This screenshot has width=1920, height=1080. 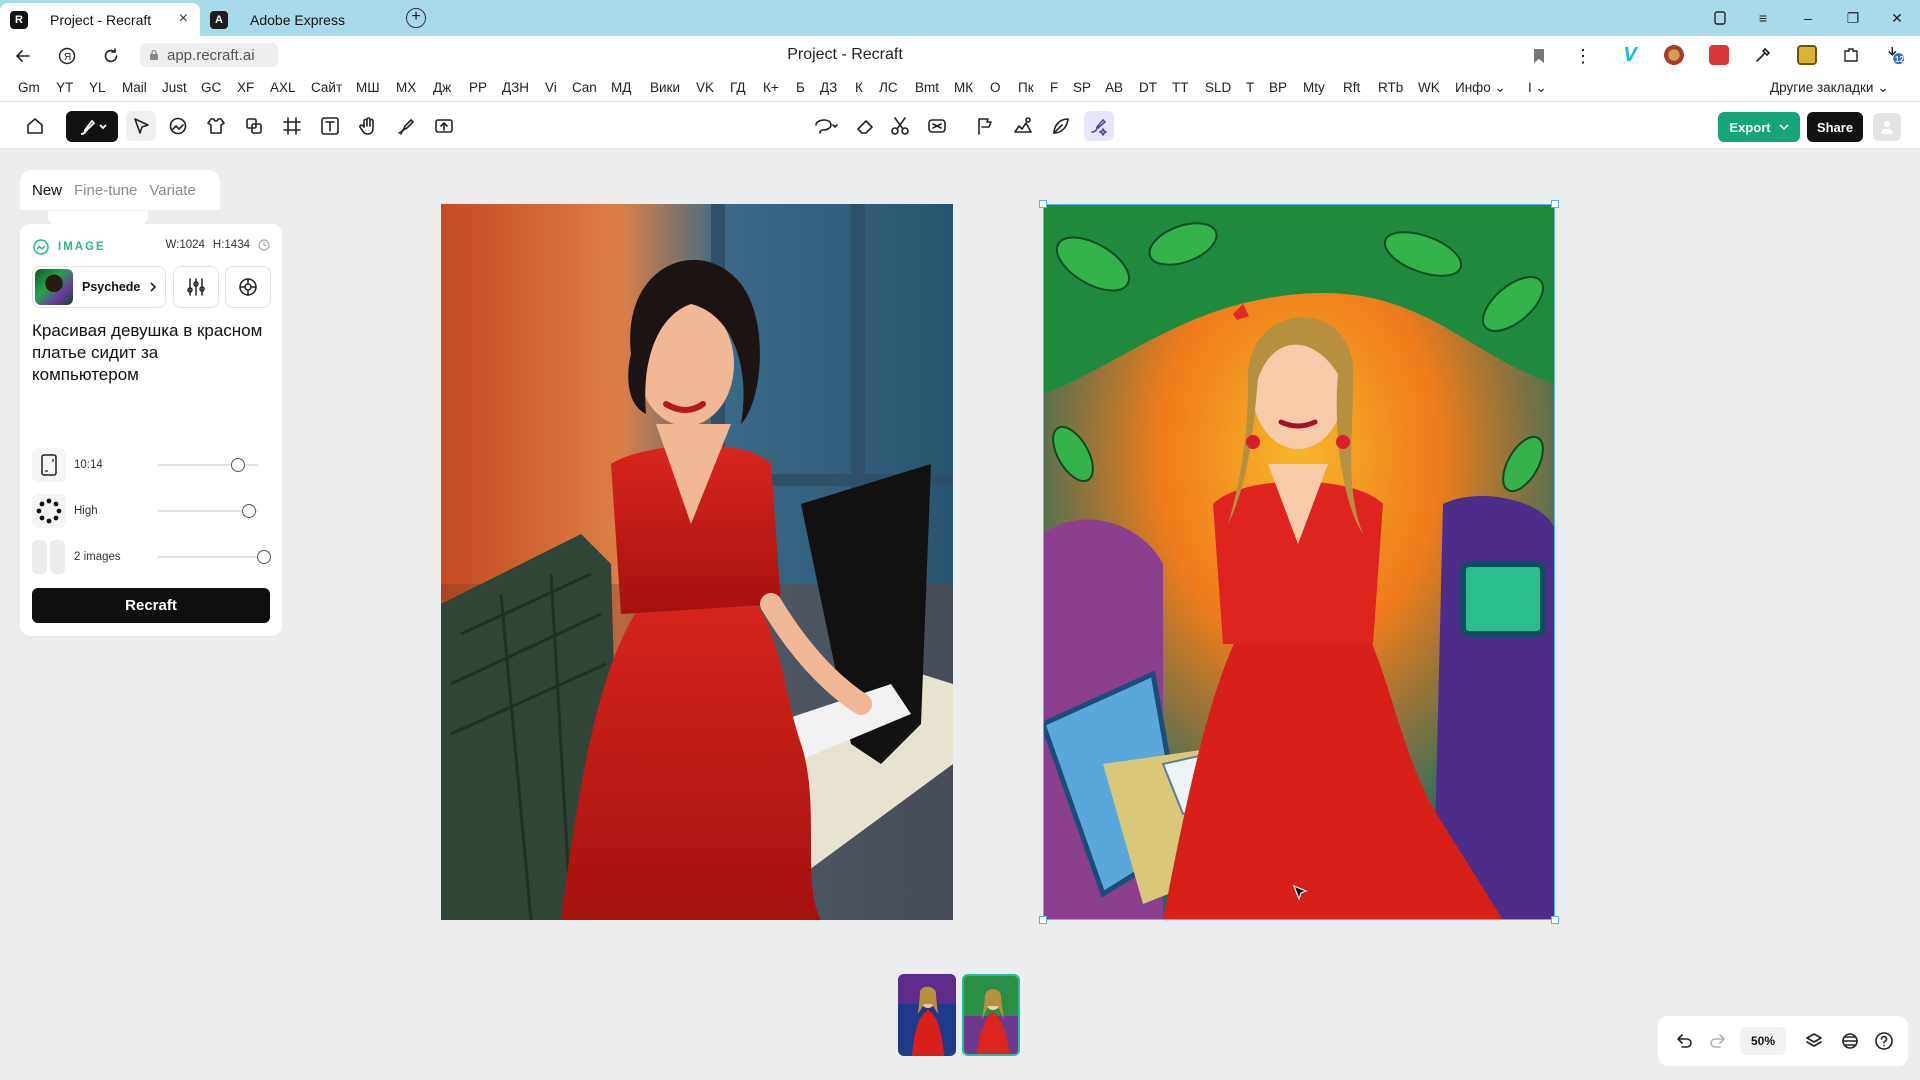 I want to click on bookmark-item: Bmt, so click(x=927, y=87).